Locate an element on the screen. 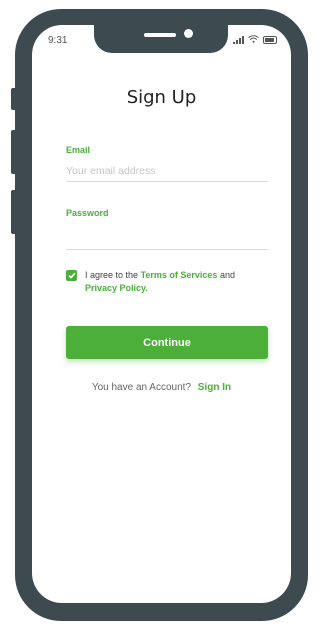 Image resolution: width=320 pixels, height=624 pixels. signal-icon is located at coordinates (238, 40).